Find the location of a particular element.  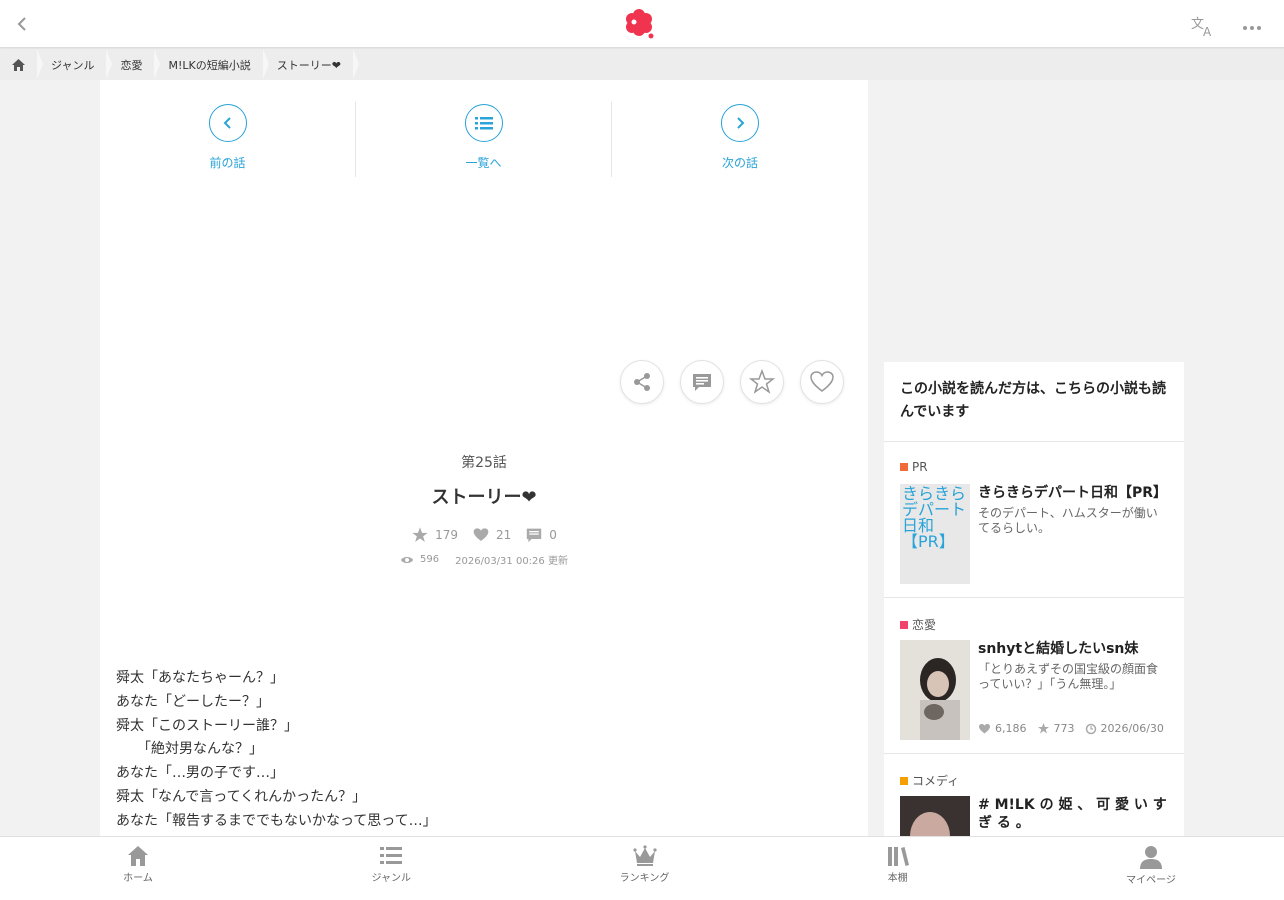

nav-ranking-label: ランキング is located at coordinates (644, 878).